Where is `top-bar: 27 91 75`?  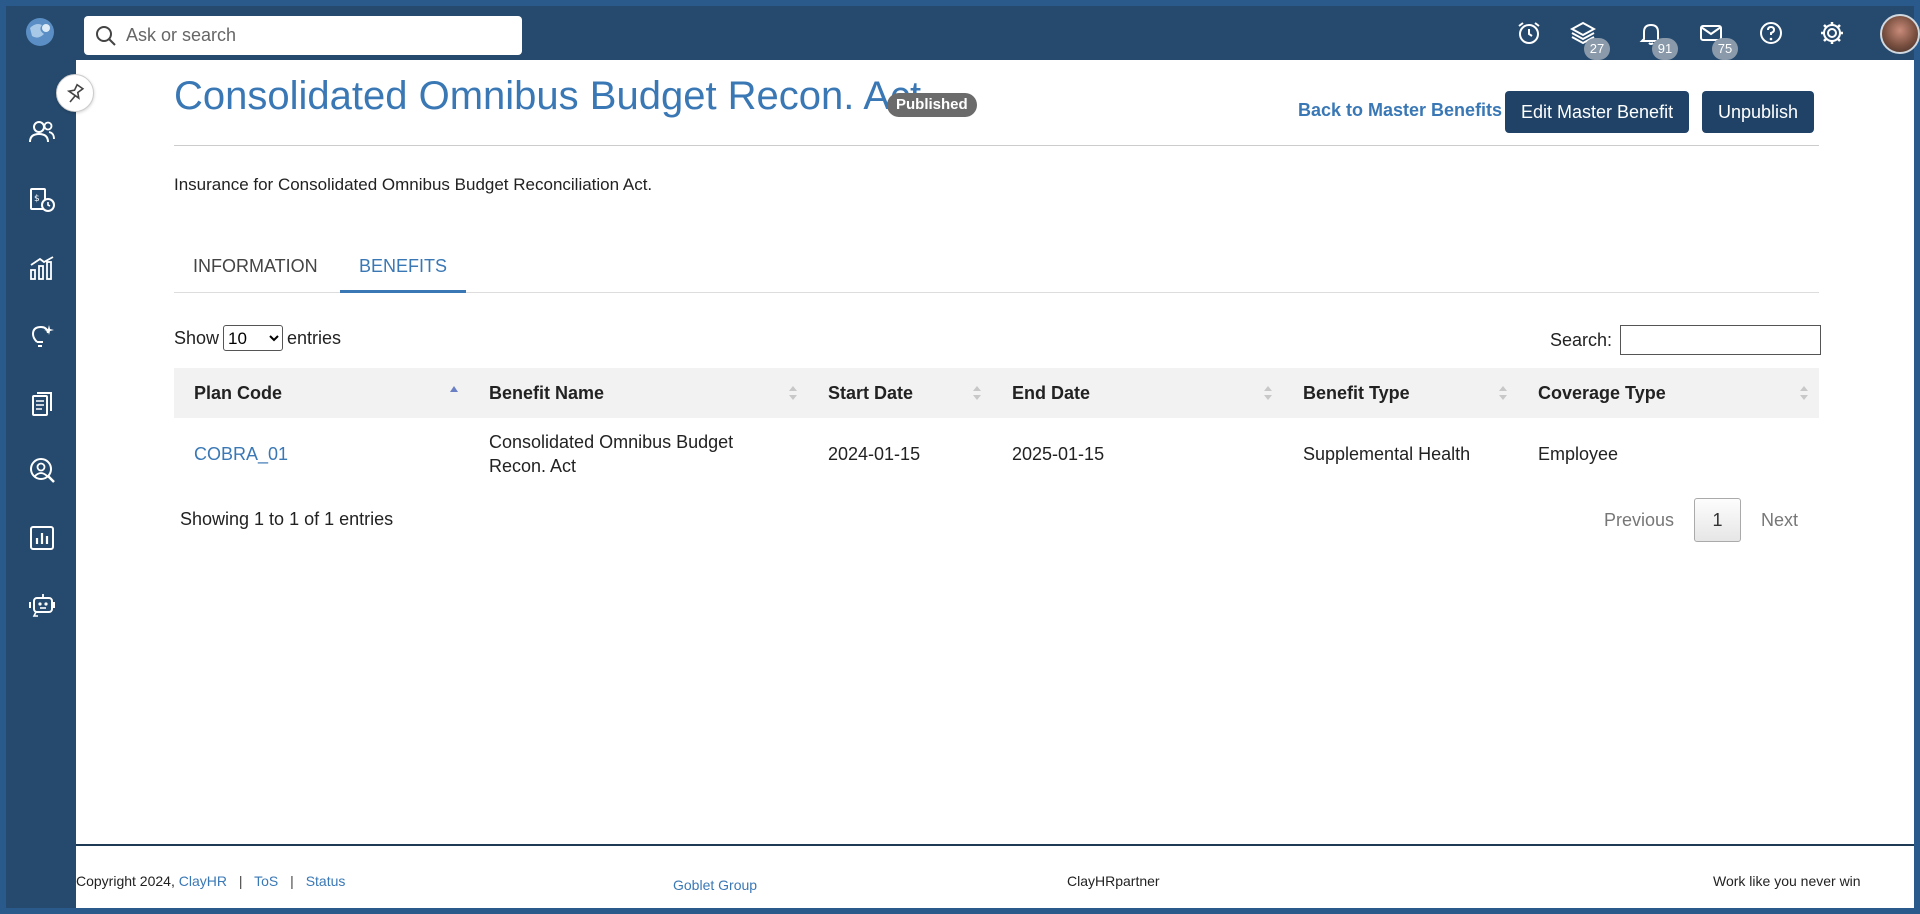 top-bar: 27 91 75 is located at coordinates (963, 33).